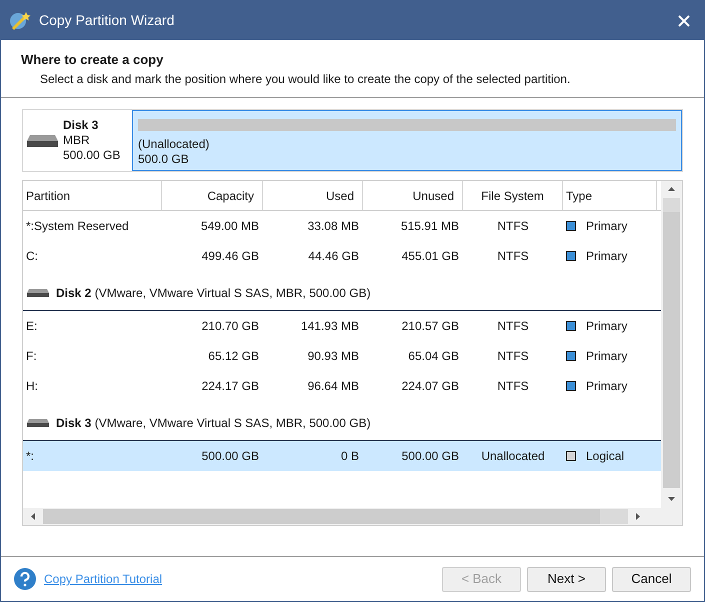  Describe the element at coordinates (605, 456) in the screenshot. I see `table-cell-text: Logical` at that location.